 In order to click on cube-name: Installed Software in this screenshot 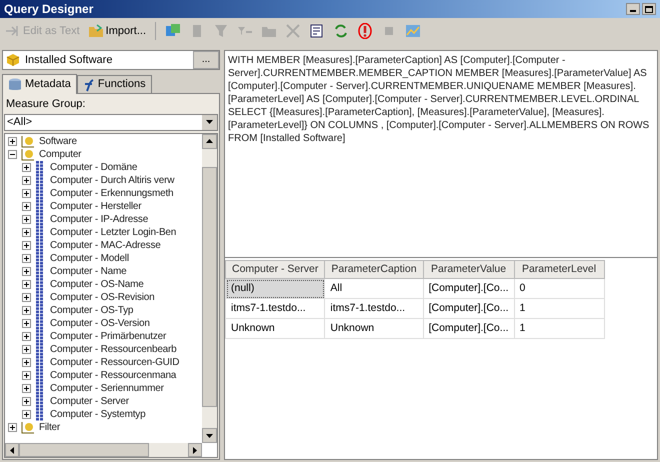, I will do `click(69, 60)`.